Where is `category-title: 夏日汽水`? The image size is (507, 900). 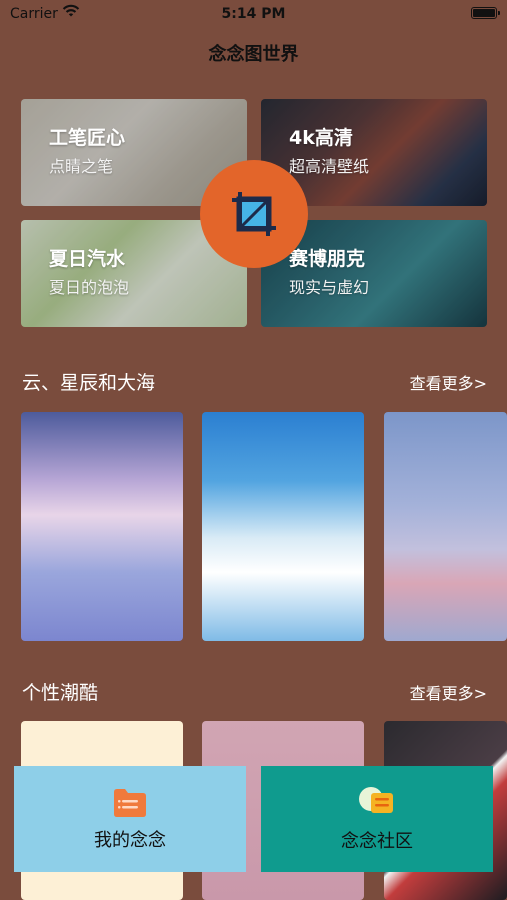
category-title: 夏日汽水 is located at coordinates (87, 259).